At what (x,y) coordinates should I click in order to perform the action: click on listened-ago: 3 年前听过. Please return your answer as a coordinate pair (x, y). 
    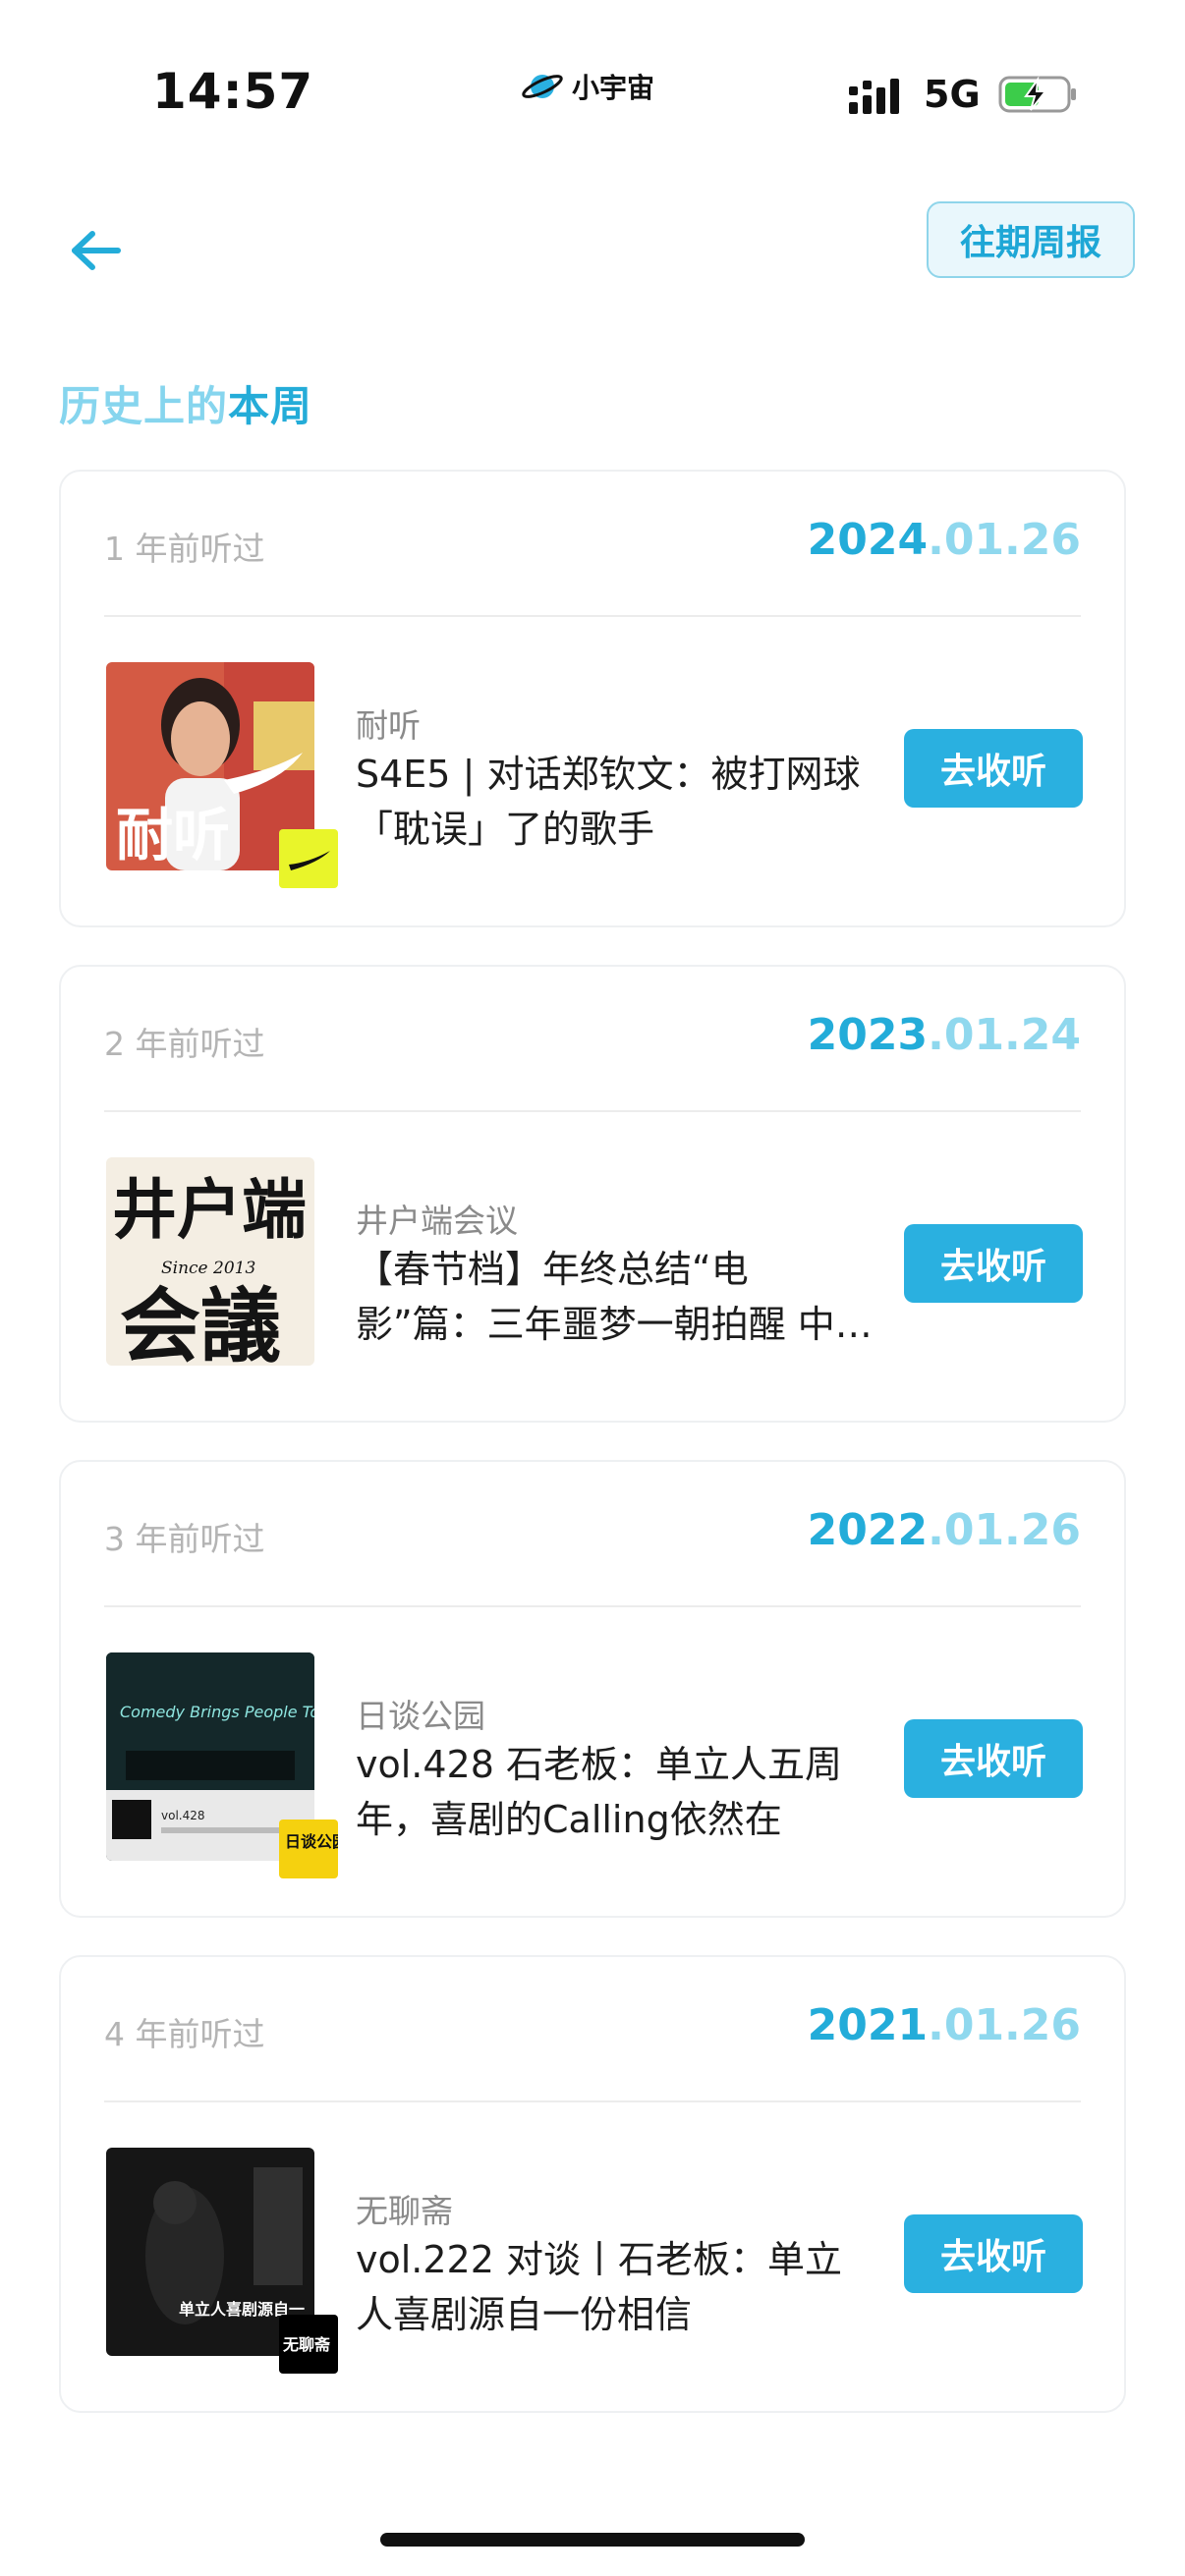
    Looking at the image, I should click on (184, 1539).